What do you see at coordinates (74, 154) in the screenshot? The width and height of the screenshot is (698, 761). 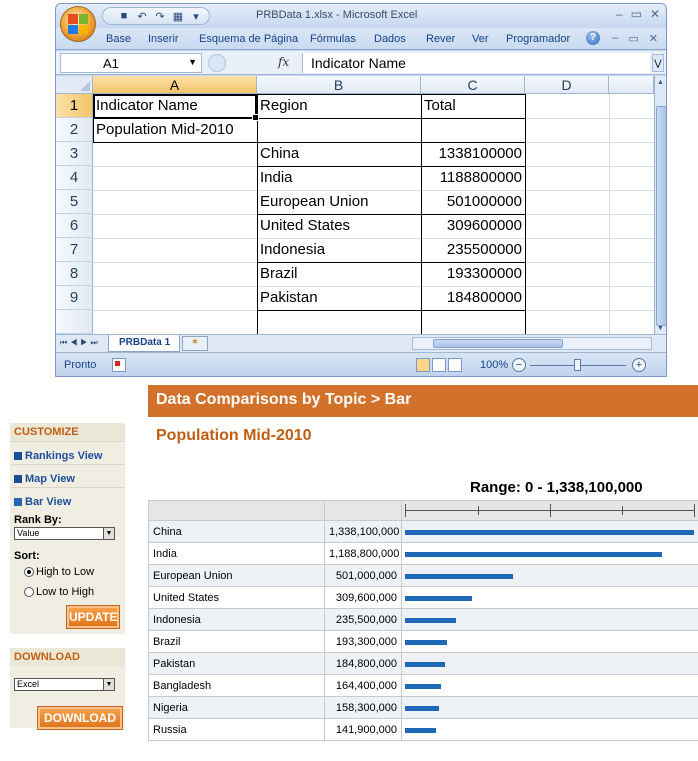 I see `row-header-3: 3` at bounding box center [74, 154].